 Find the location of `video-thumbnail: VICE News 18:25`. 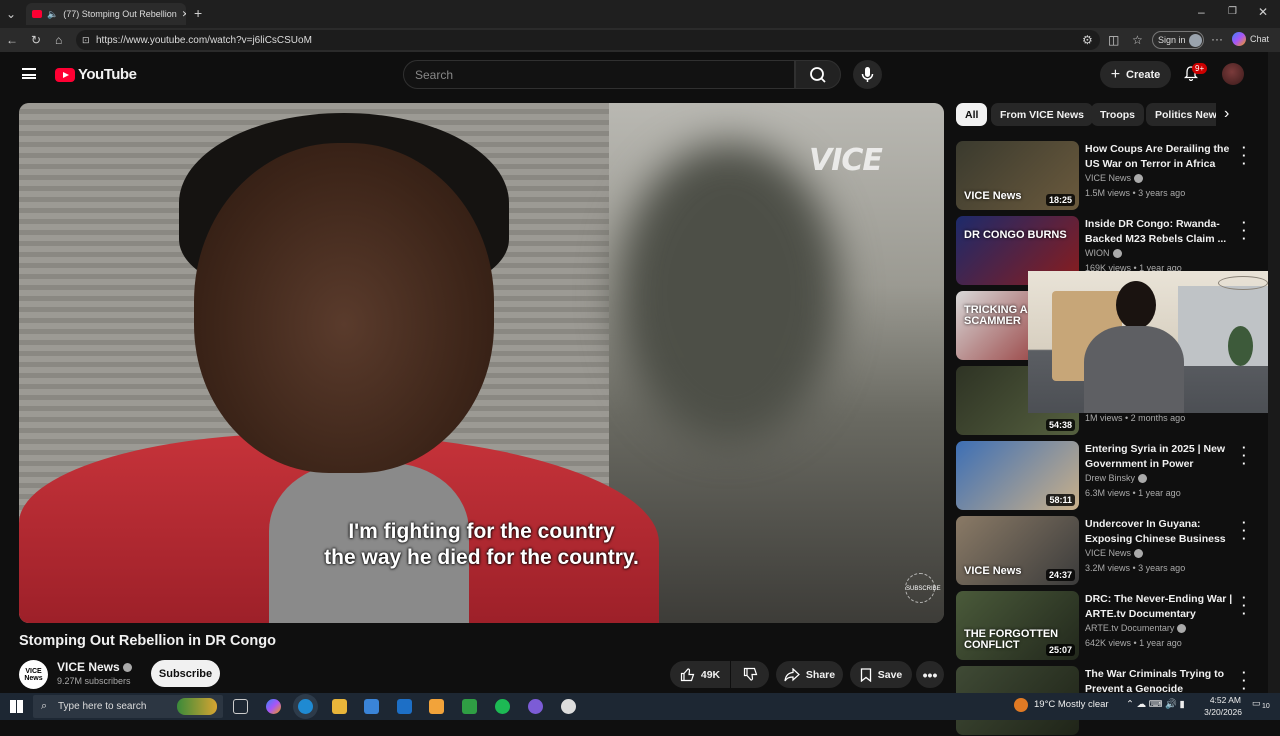

video-thumbnail: VICE News 18:25 is located at coordinates (1017, 175).